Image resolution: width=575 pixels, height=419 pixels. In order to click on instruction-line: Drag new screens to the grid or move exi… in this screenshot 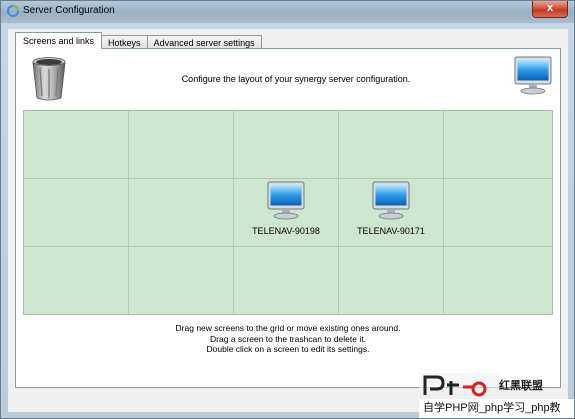, I will do `click(288, 328)`.